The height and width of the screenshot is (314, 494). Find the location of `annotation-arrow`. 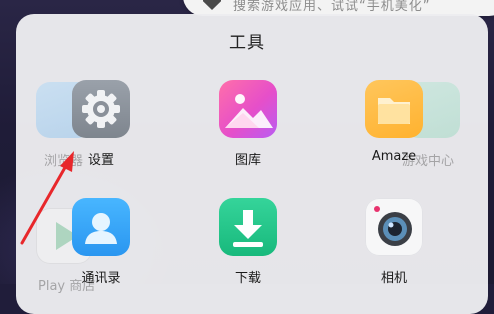

annotation-arrow is located at coordinates (47, 198).